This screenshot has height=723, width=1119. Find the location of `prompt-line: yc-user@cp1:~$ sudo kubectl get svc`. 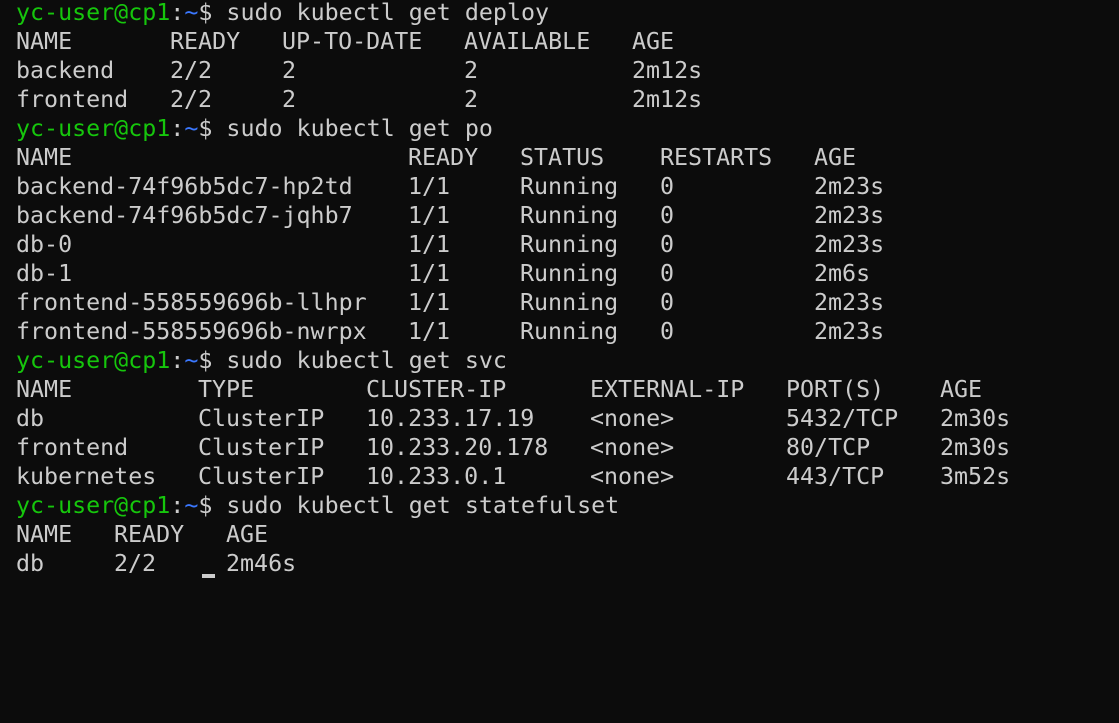

prompt-line: yc-user@cp1:~$ sudo kubectl get svc is located at coordinates (261, 360).